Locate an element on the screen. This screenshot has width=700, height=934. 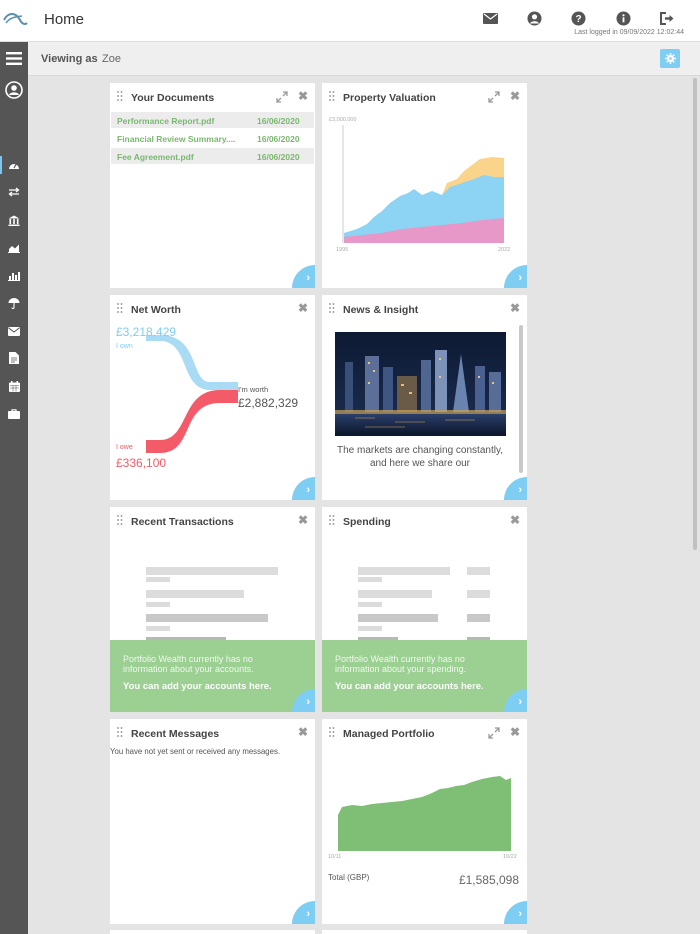
portfolio-series is located at coordinates (424, 813).